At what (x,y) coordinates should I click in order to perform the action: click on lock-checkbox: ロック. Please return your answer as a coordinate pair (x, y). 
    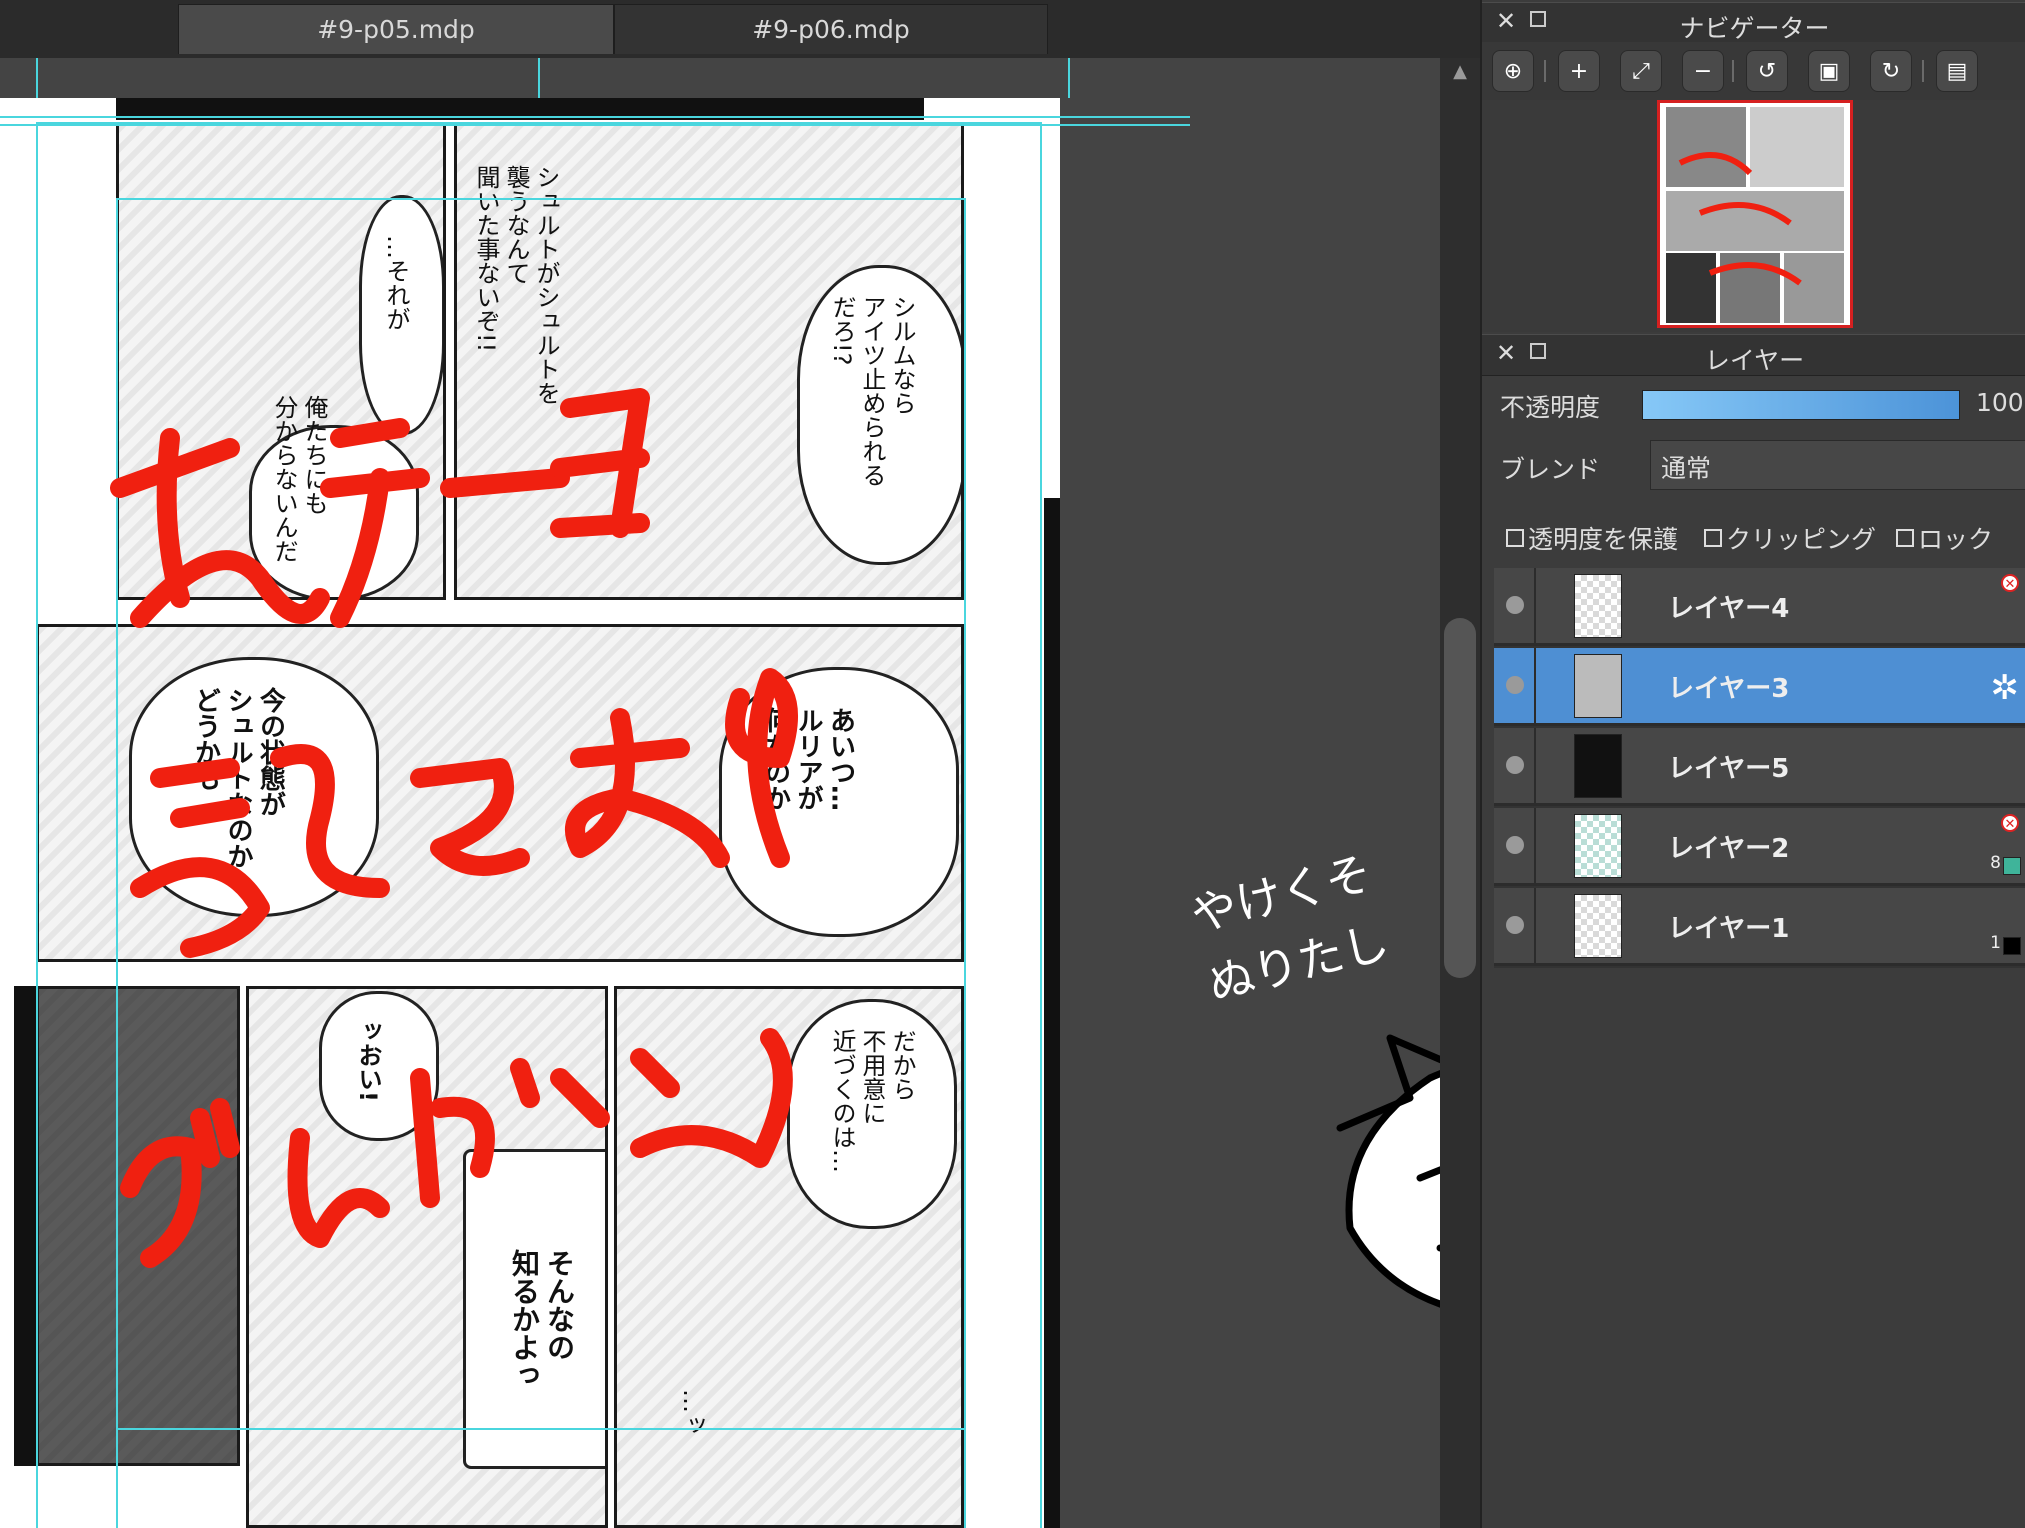
    Looking at the image, I should click on (1944, 538).